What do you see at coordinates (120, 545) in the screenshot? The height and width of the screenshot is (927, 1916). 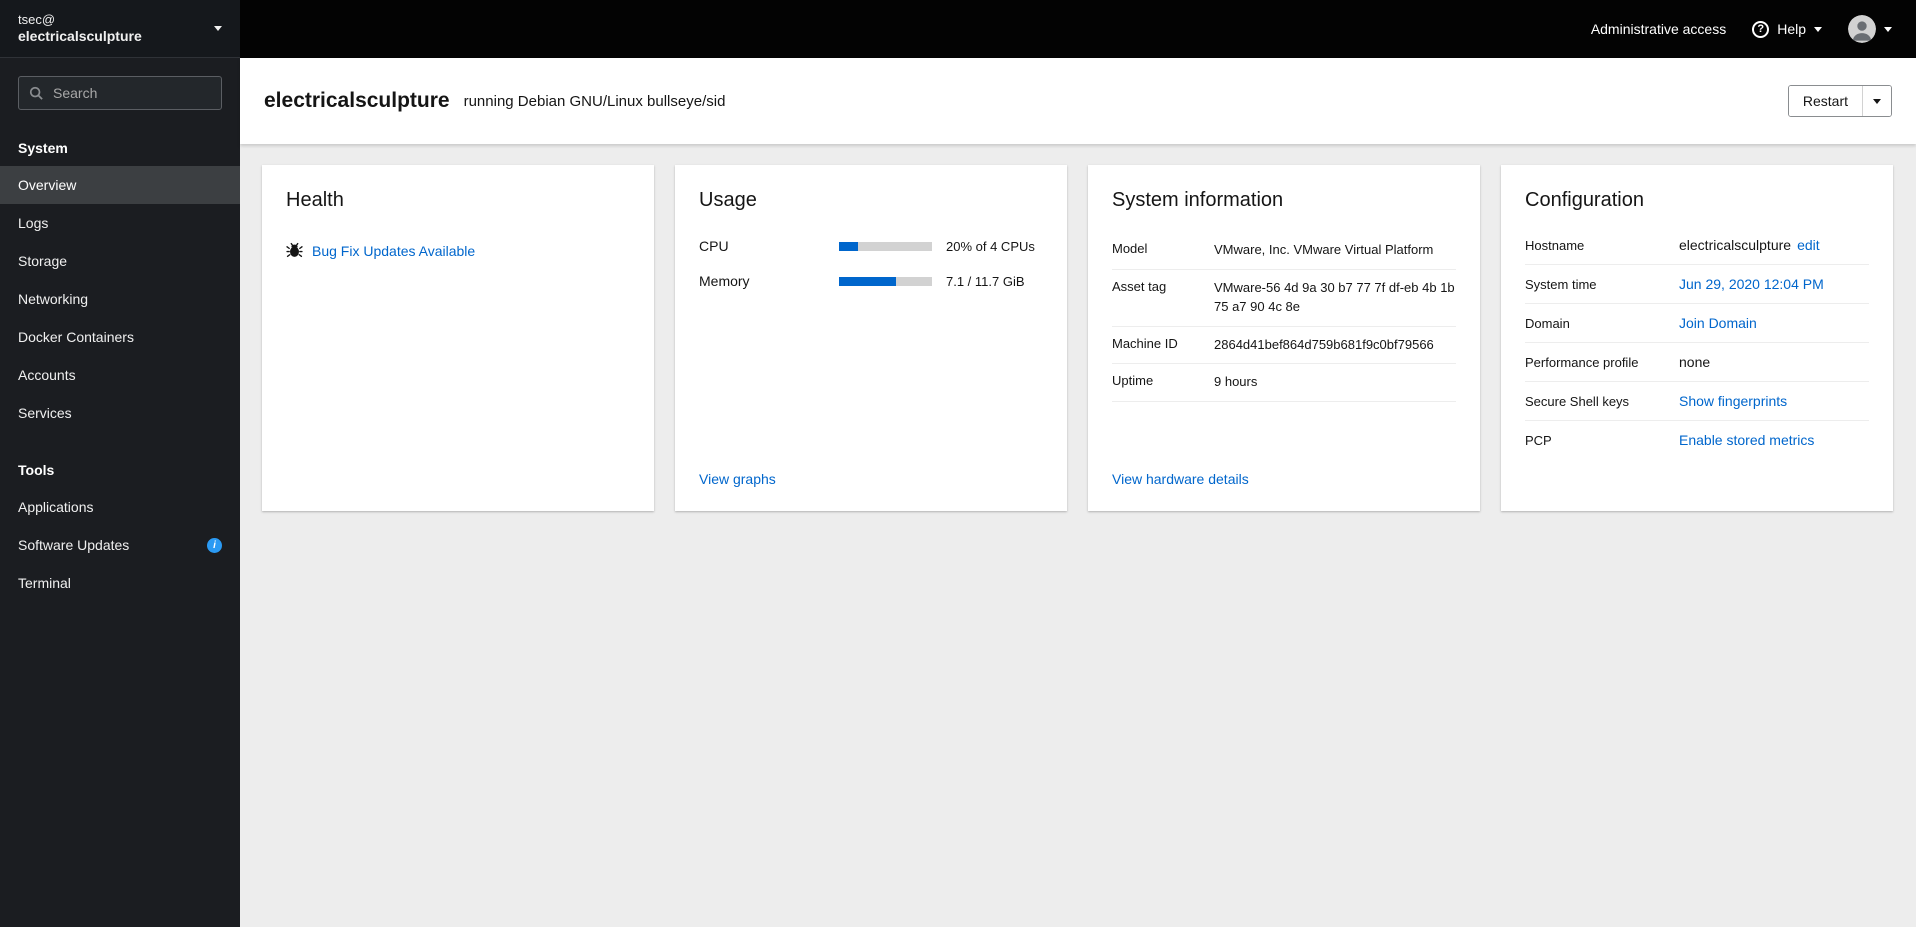 I see `sidebar-item-software-updates: Software Updates i` at bounding box center [120, 545].